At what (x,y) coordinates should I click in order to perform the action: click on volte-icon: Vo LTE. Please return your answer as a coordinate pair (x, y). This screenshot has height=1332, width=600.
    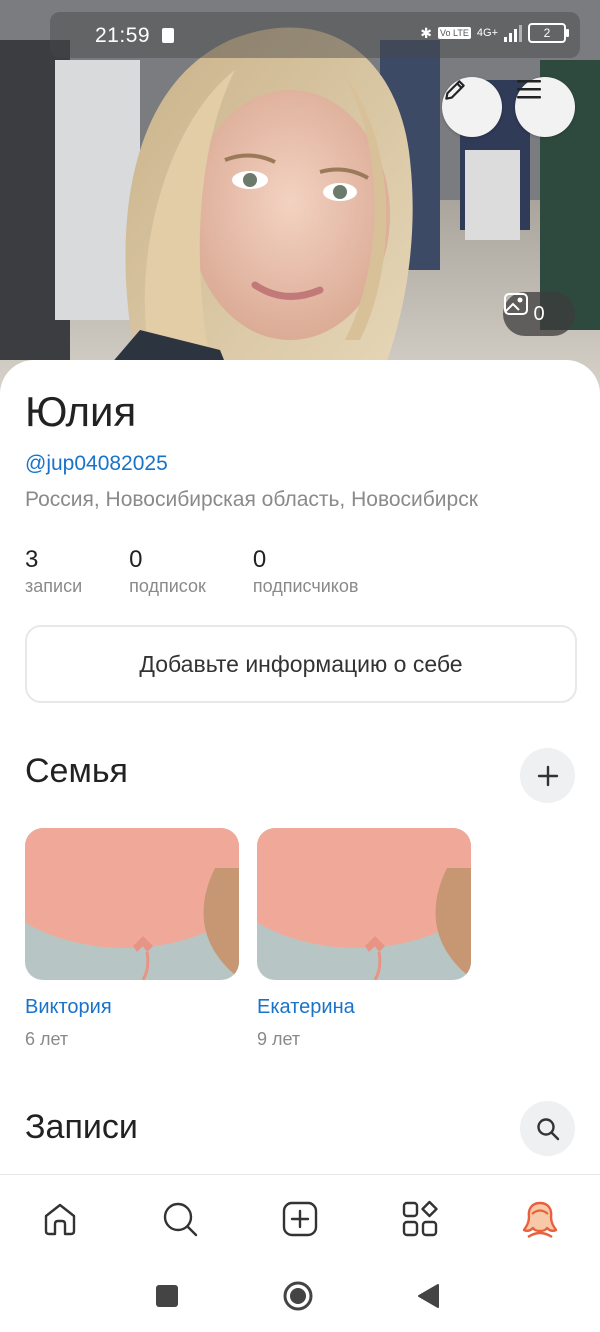
    Looking at the image, I should click on (454, 33).